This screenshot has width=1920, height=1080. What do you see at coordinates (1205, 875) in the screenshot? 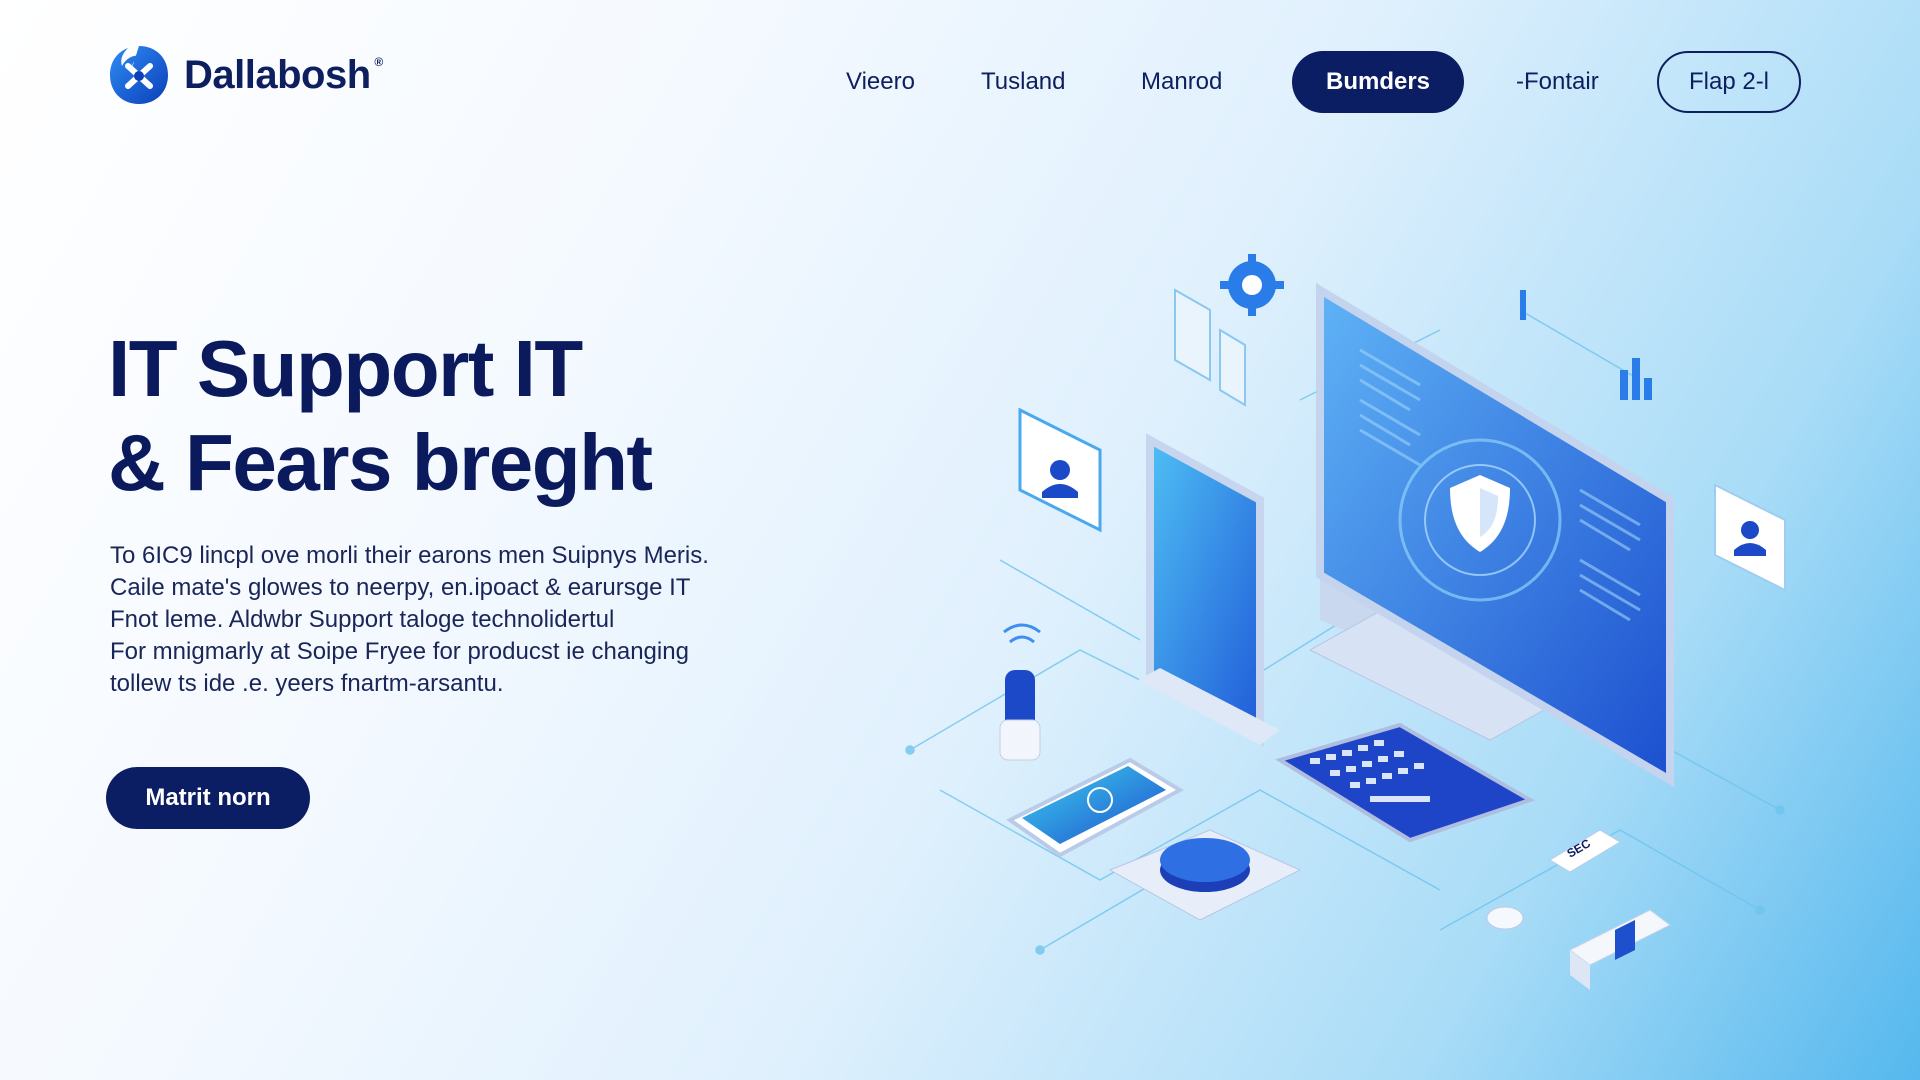
I see `router-icon` at bounding box center [1205, 875].